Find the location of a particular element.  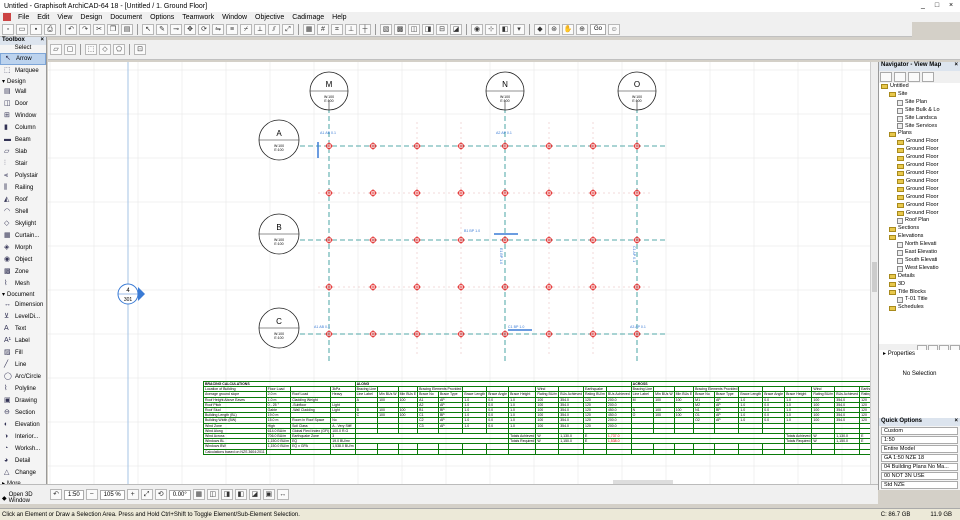

tool-polyline: ⌇ Polyline is located at coordinates (23, 389).